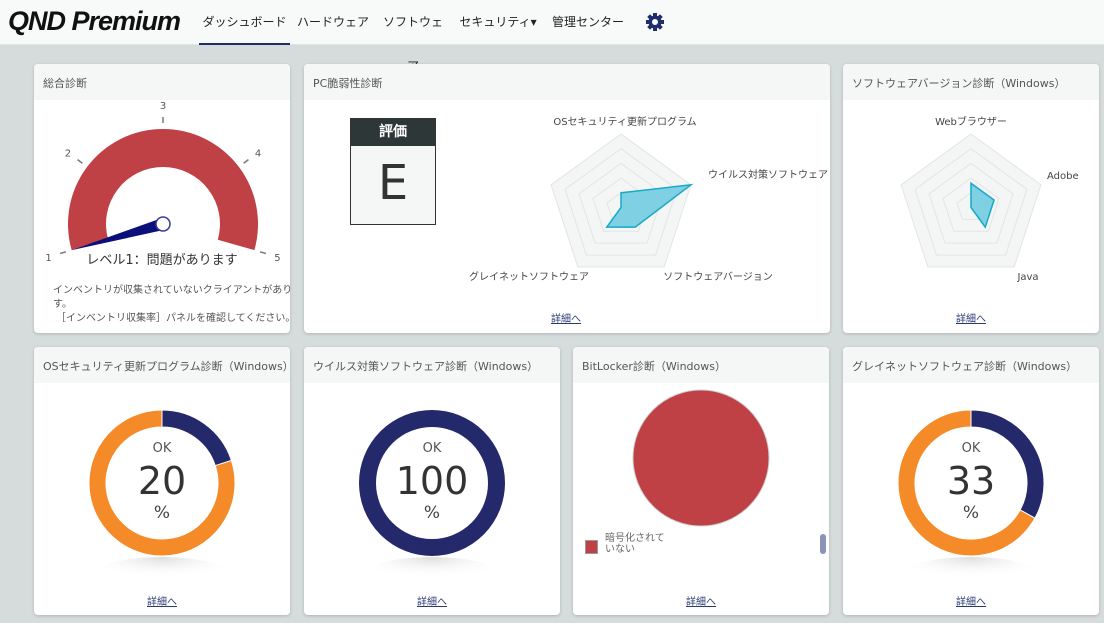 The height and width of the screenshot is (623, 1104). I want to click on gear-icon, so click(655, 22).